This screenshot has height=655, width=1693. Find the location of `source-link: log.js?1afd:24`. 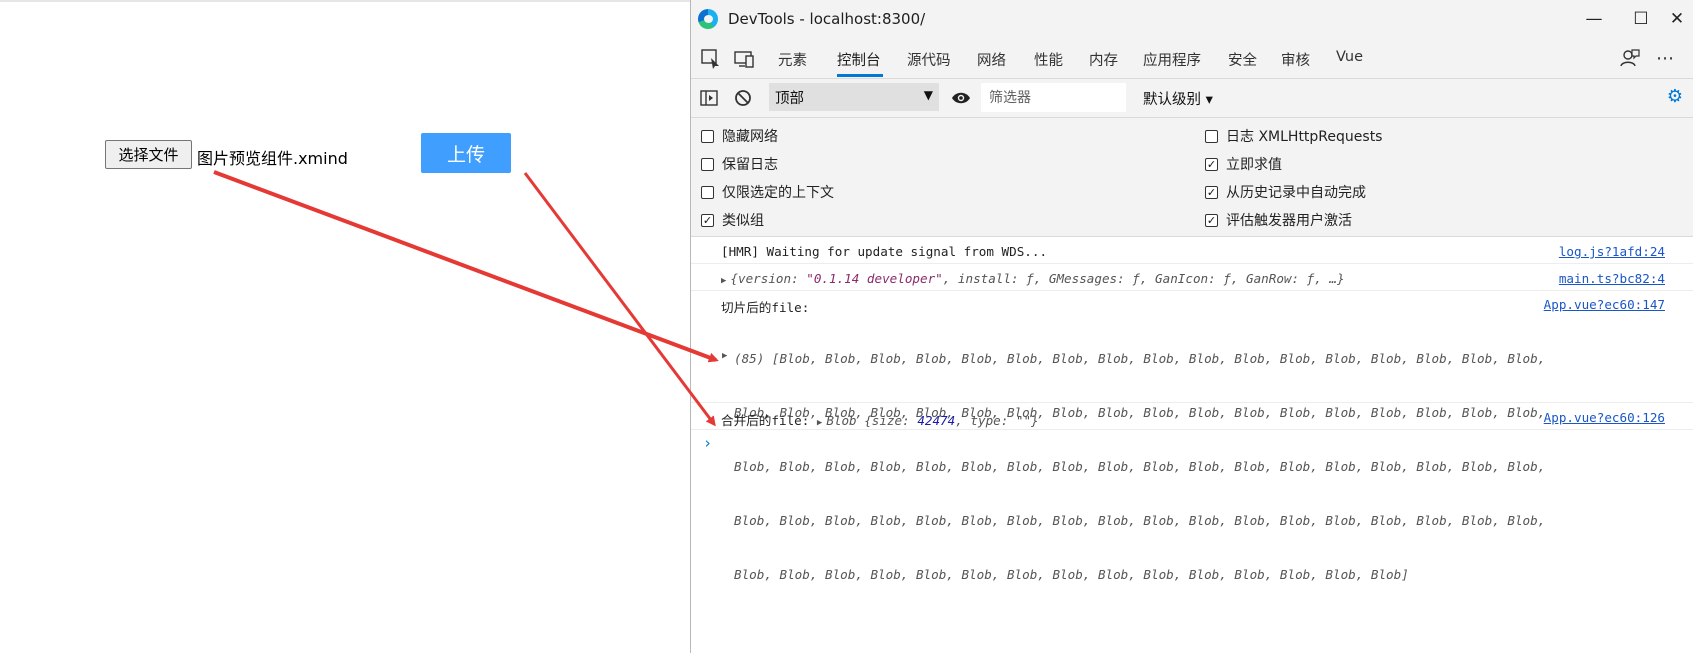

source-link: log.js?1afd:24 is located at coordinates (1612, 251).